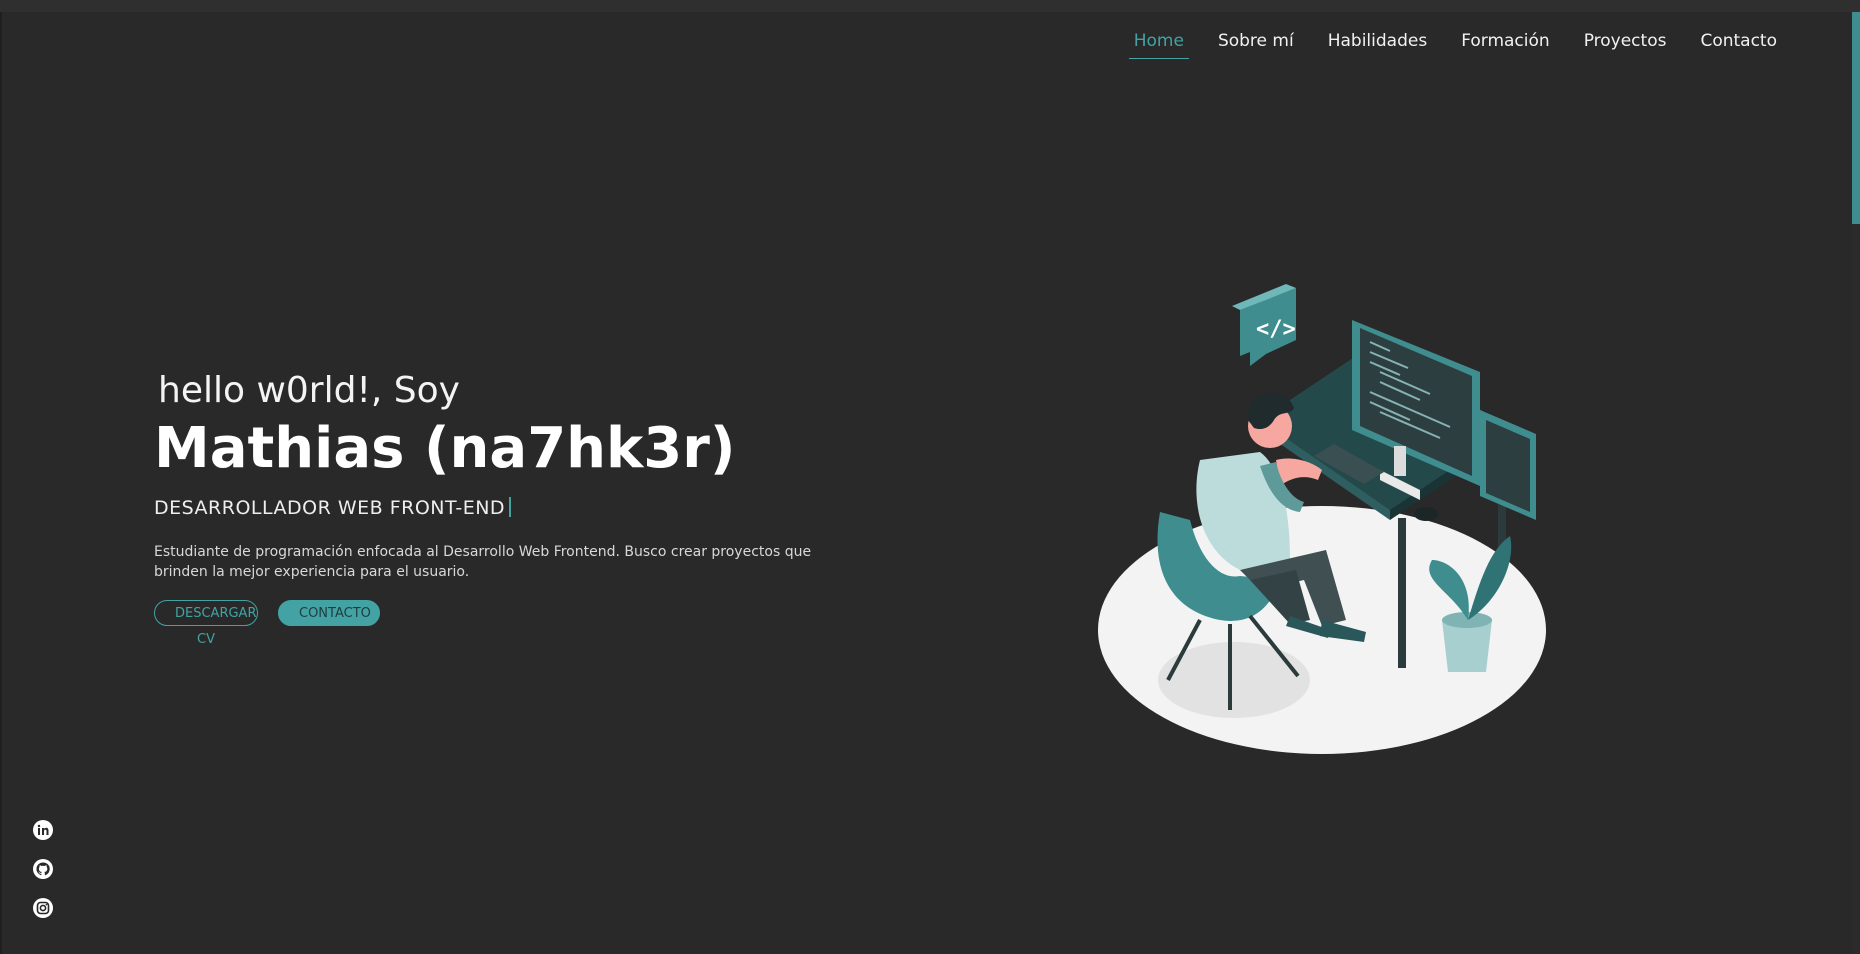 The height and width of the screenshot is (954, 1860). I want to click on contact-button: CONTACTO, so click(329, 613).